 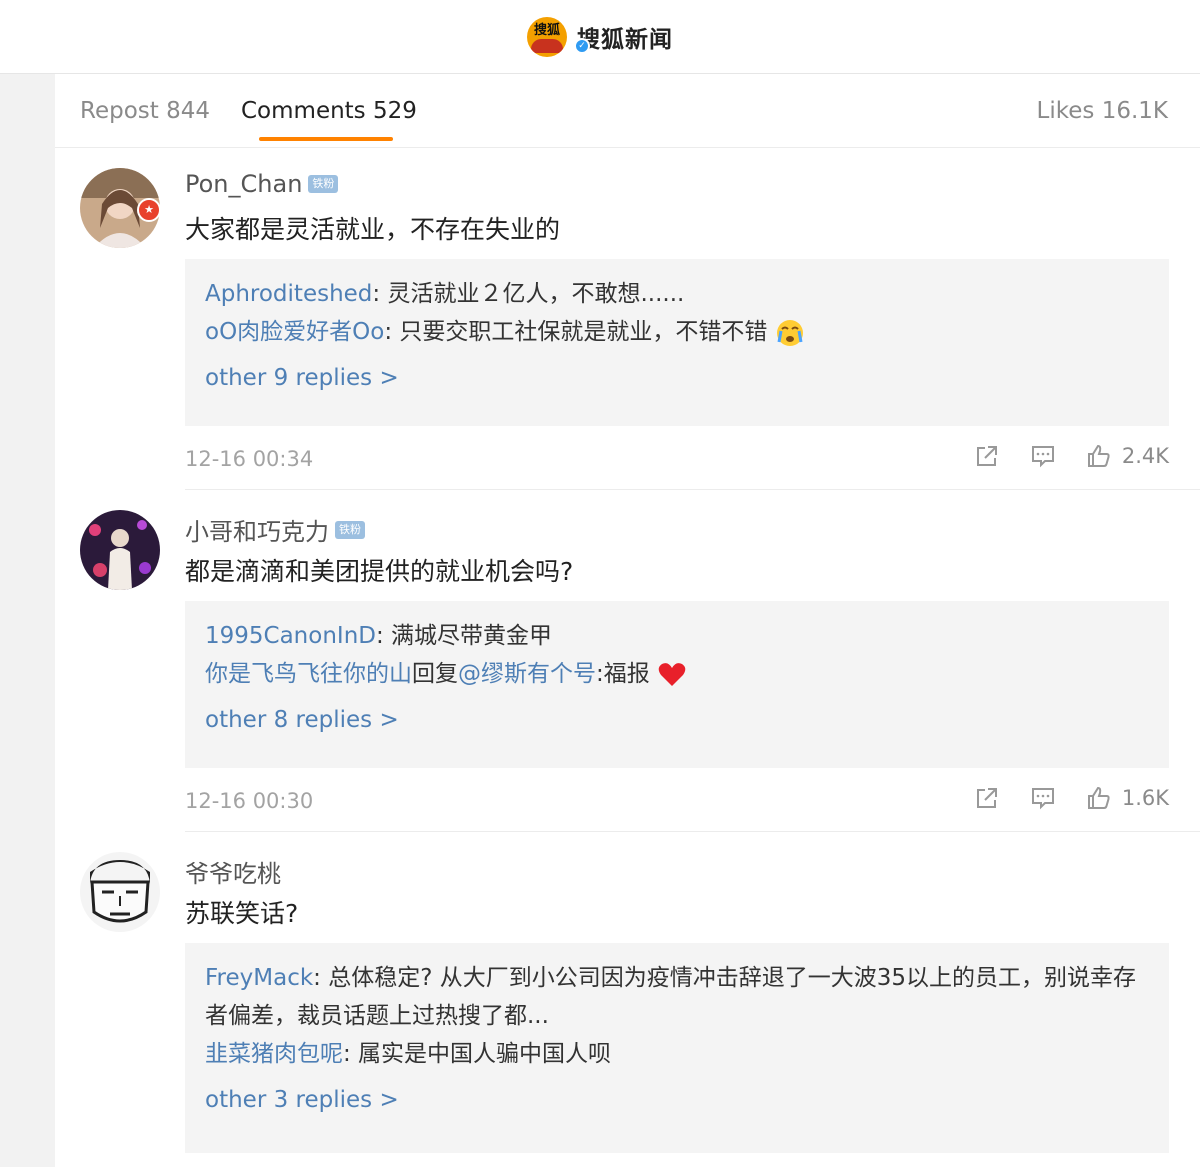 I want to click on comment-text: 大家都是灵活就业，不存在失业的, so click(x=373, y=229).